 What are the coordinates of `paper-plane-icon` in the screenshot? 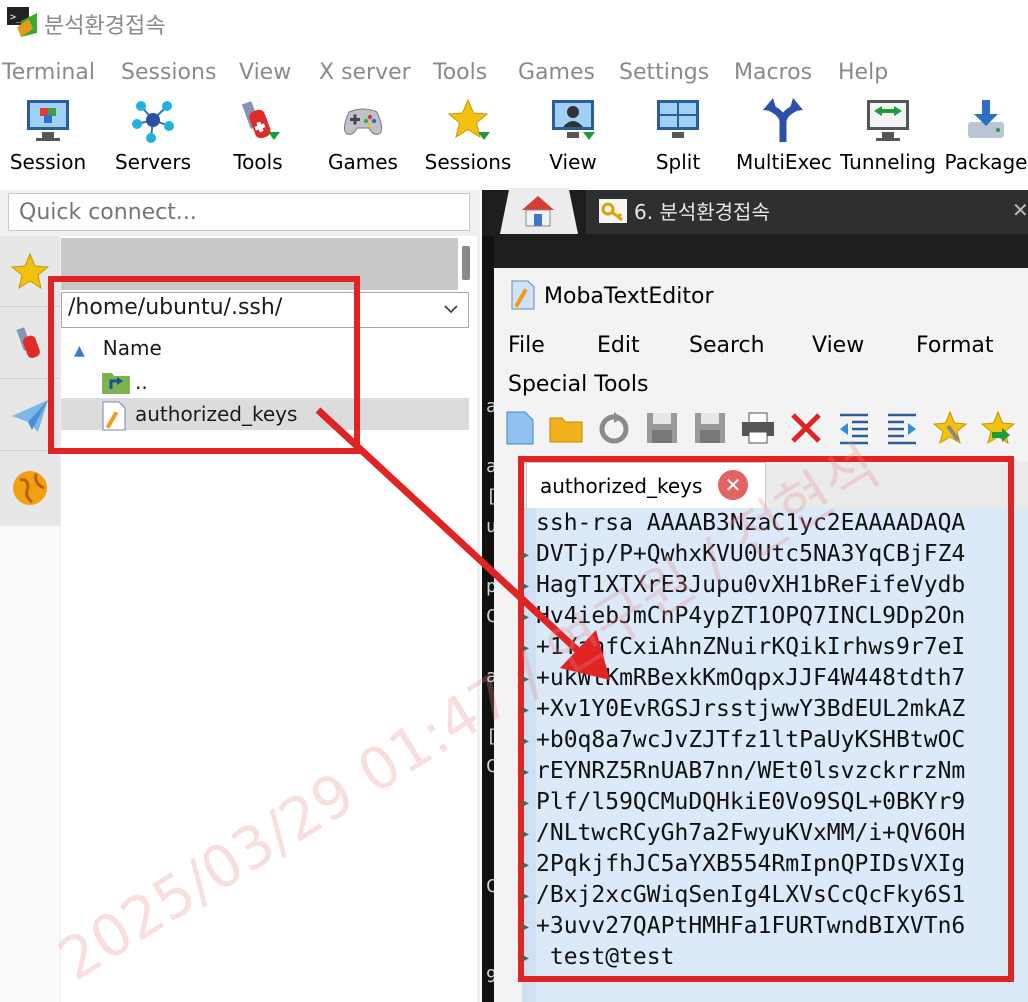 It's located at (30, 416).